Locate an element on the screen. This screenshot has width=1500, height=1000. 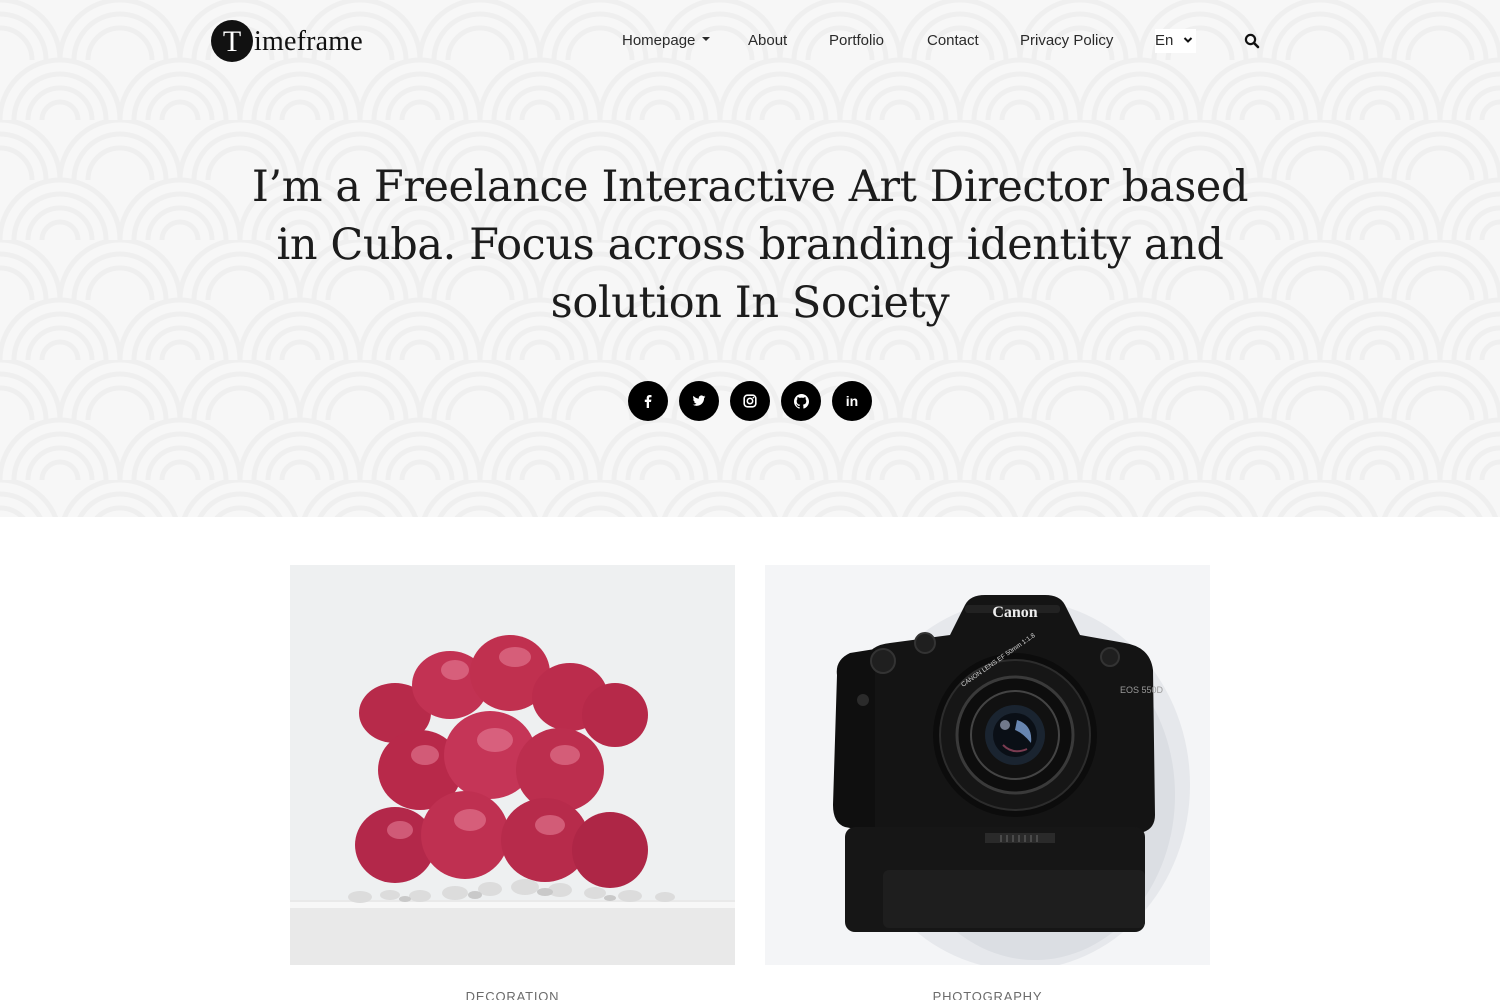
logo-text: imeframe is located at coordinates (308, 41).